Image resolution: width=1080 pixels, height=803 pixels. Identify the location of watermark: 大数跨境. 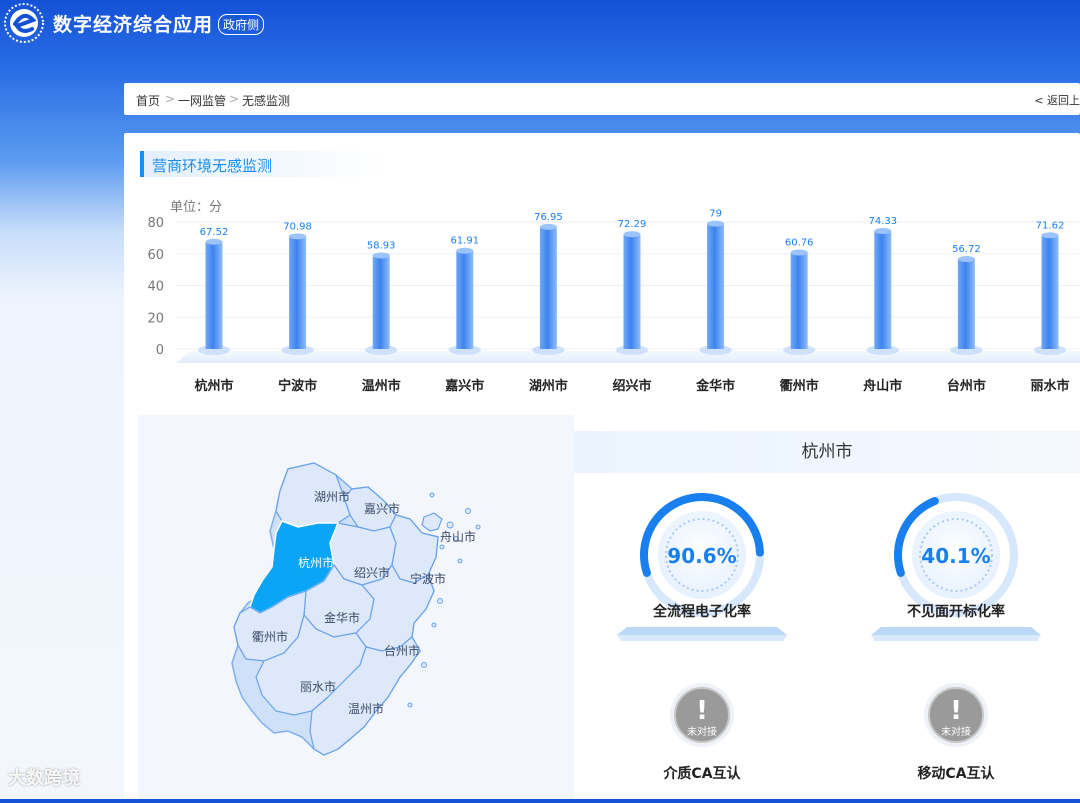
(44, 778).